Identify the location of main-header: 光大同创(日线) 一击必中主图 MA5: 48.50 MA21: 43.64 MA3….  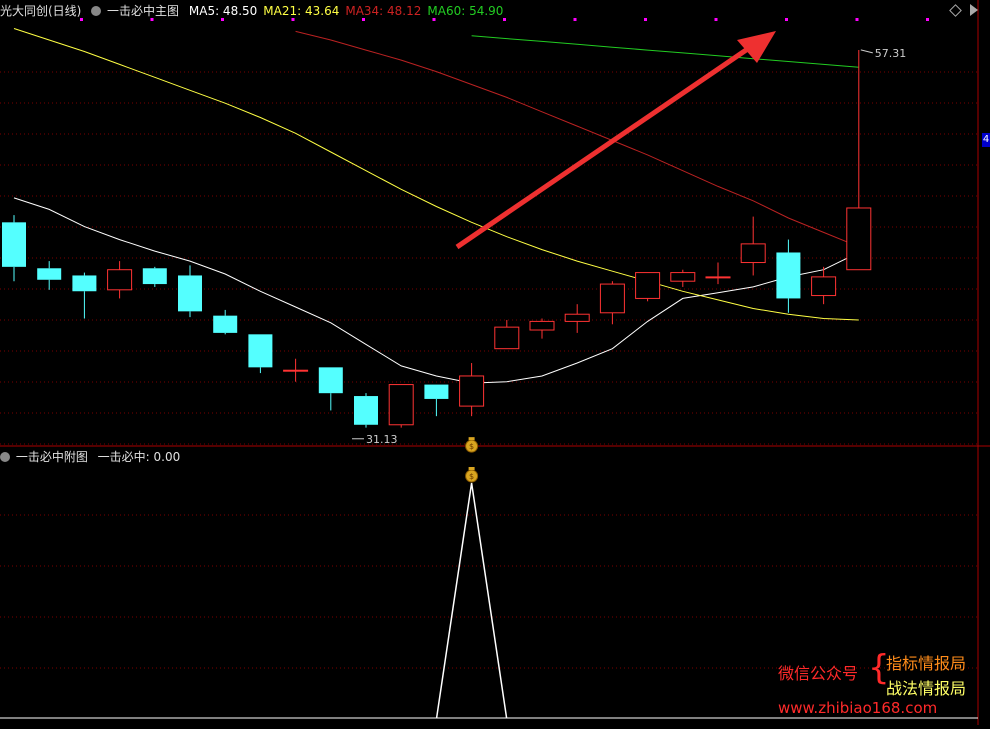
(257, 11).